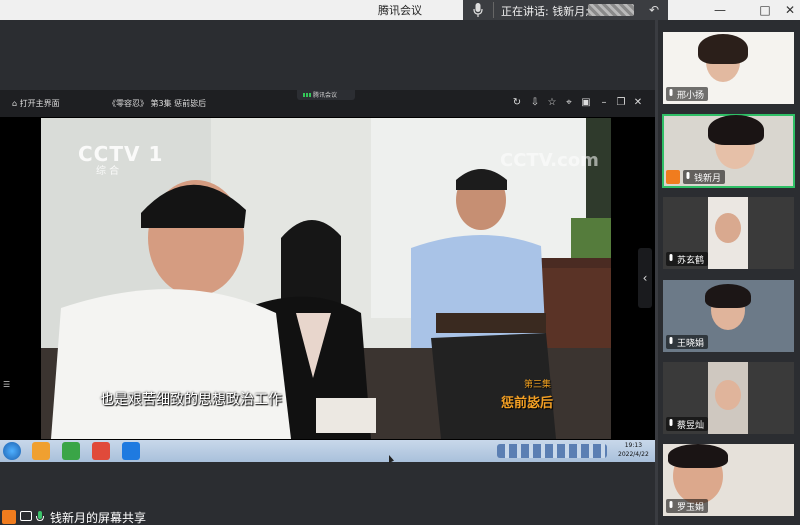 The width and height of the screenshot is (800, 525). What do you see at coordinates (121, 154) in the screenshot?
I see `cctv-channel-logo: CCTV 1` at bounding box center [121, 154].